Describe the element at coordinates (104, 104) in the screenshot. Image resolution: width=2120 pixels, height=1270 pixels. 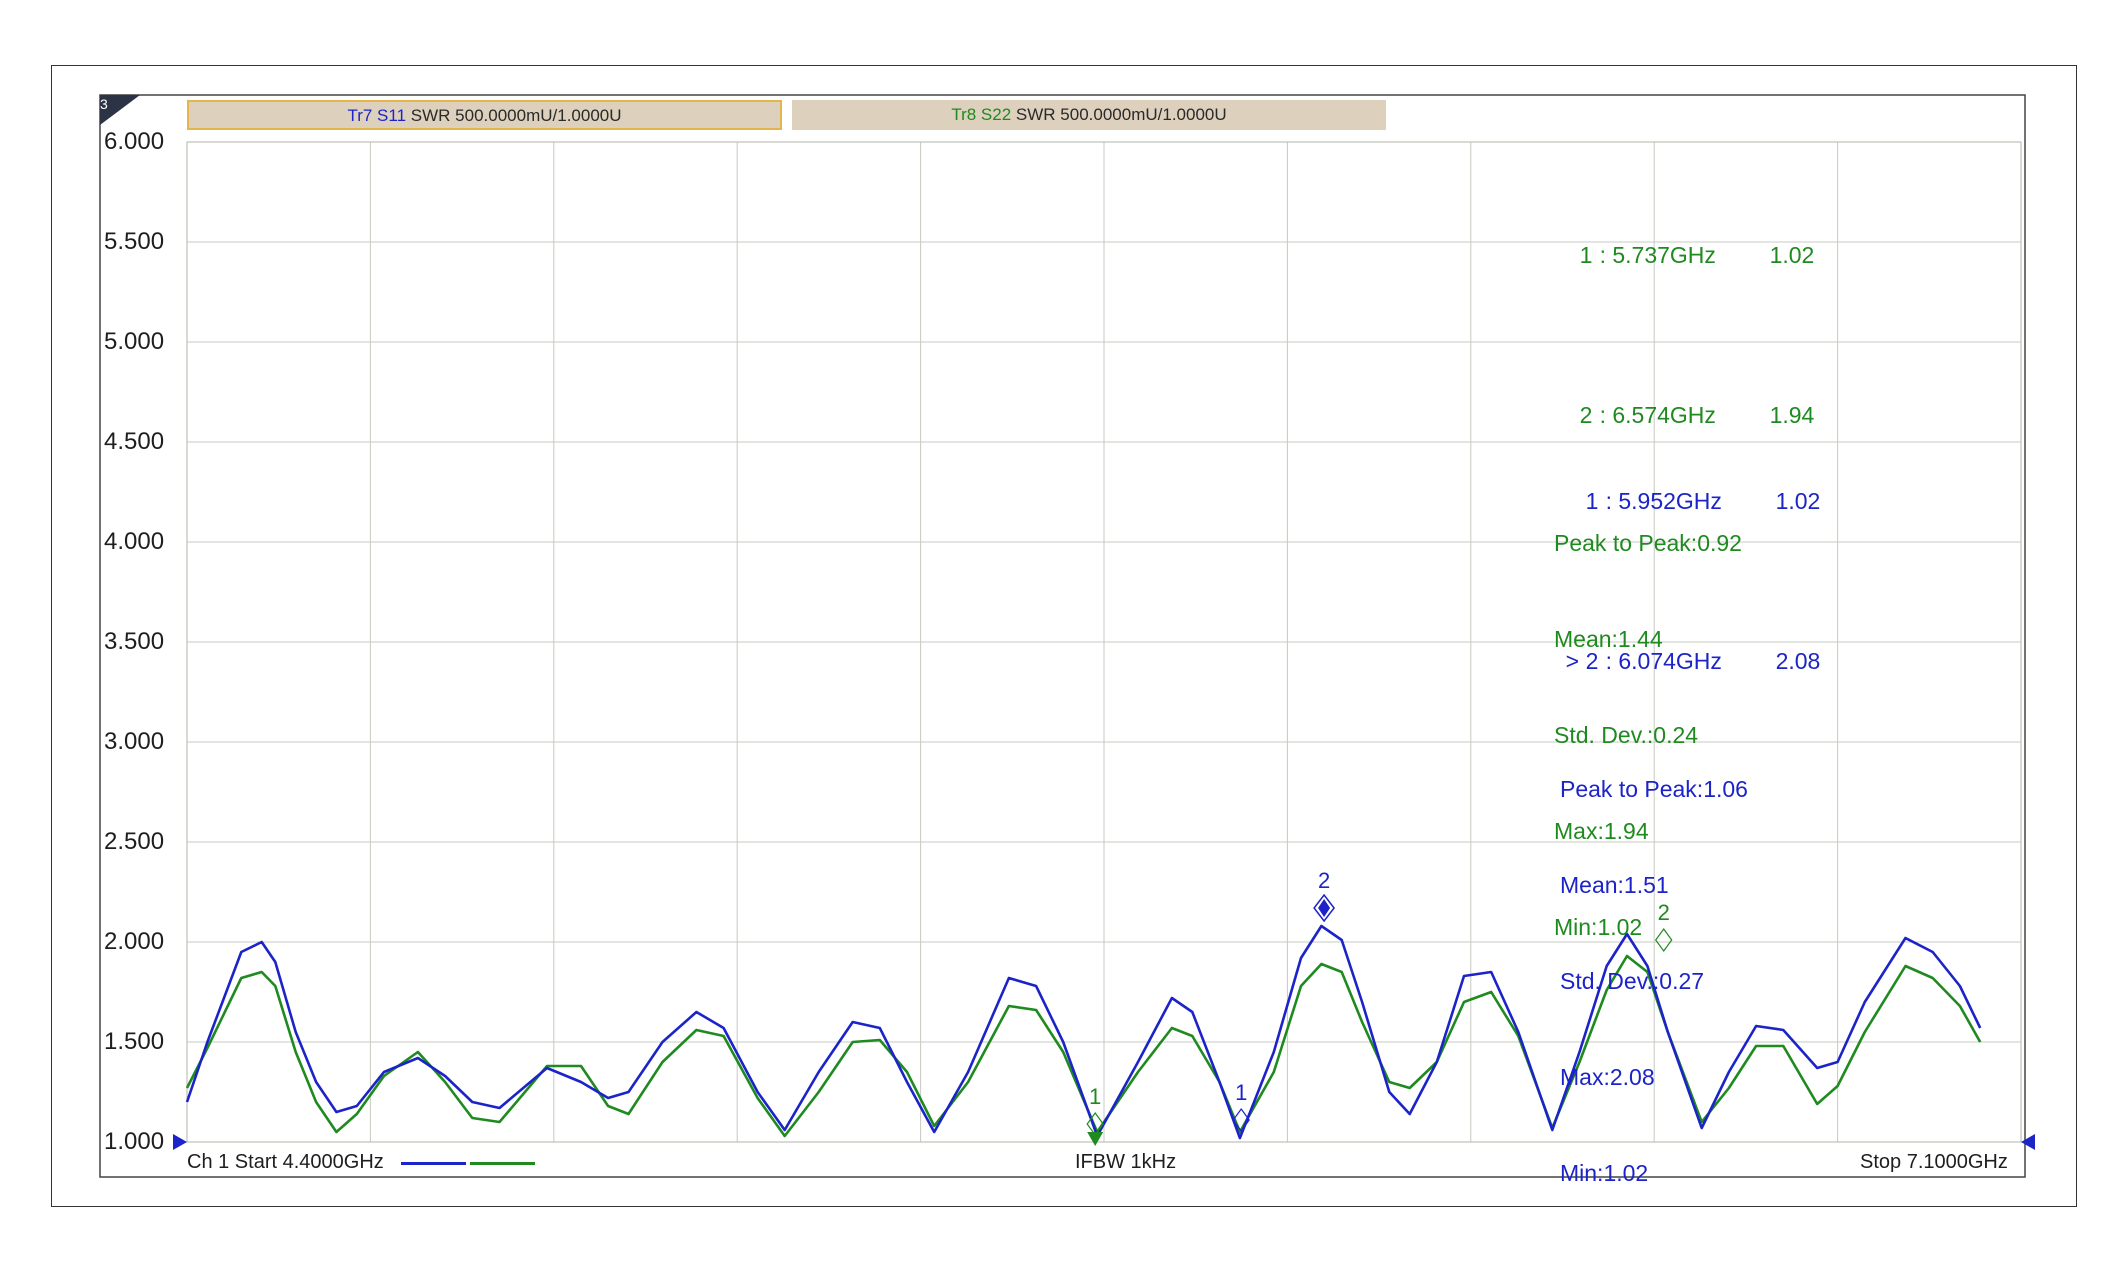
I see `channel-badge: 3` at that location.